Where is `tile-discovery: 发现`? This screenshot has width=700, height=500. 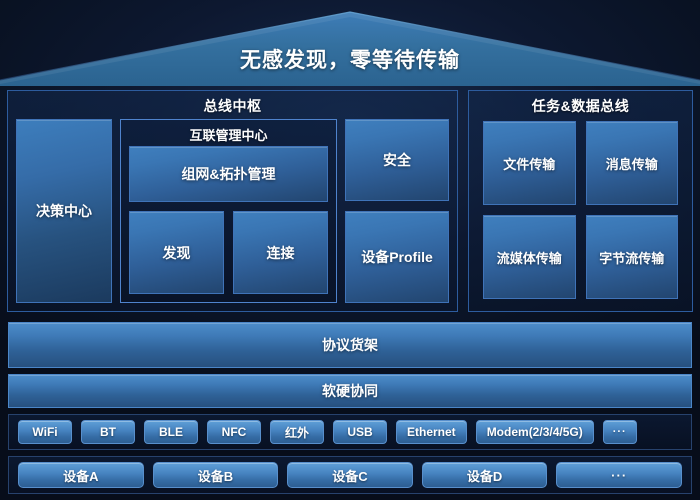 tile-discovery: 发现 is located at coordinates (176, 252).